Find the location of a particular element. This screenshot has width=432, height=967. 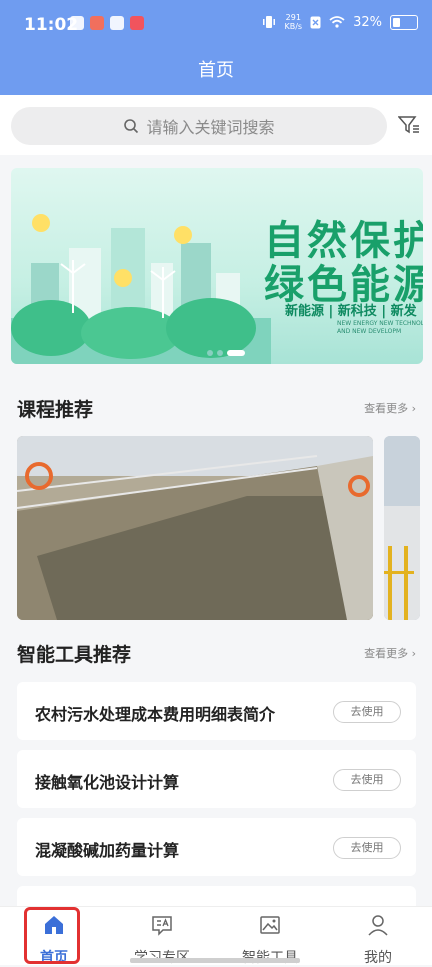

search-icon is located at coordinates (131, 126).